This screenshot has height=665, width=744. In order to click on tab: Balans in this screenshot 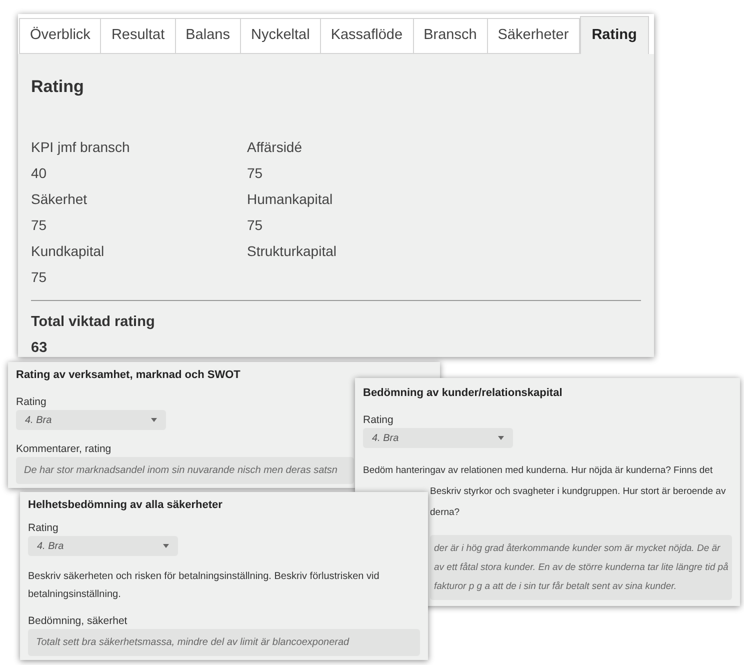, I will do `click(207, 36)`.